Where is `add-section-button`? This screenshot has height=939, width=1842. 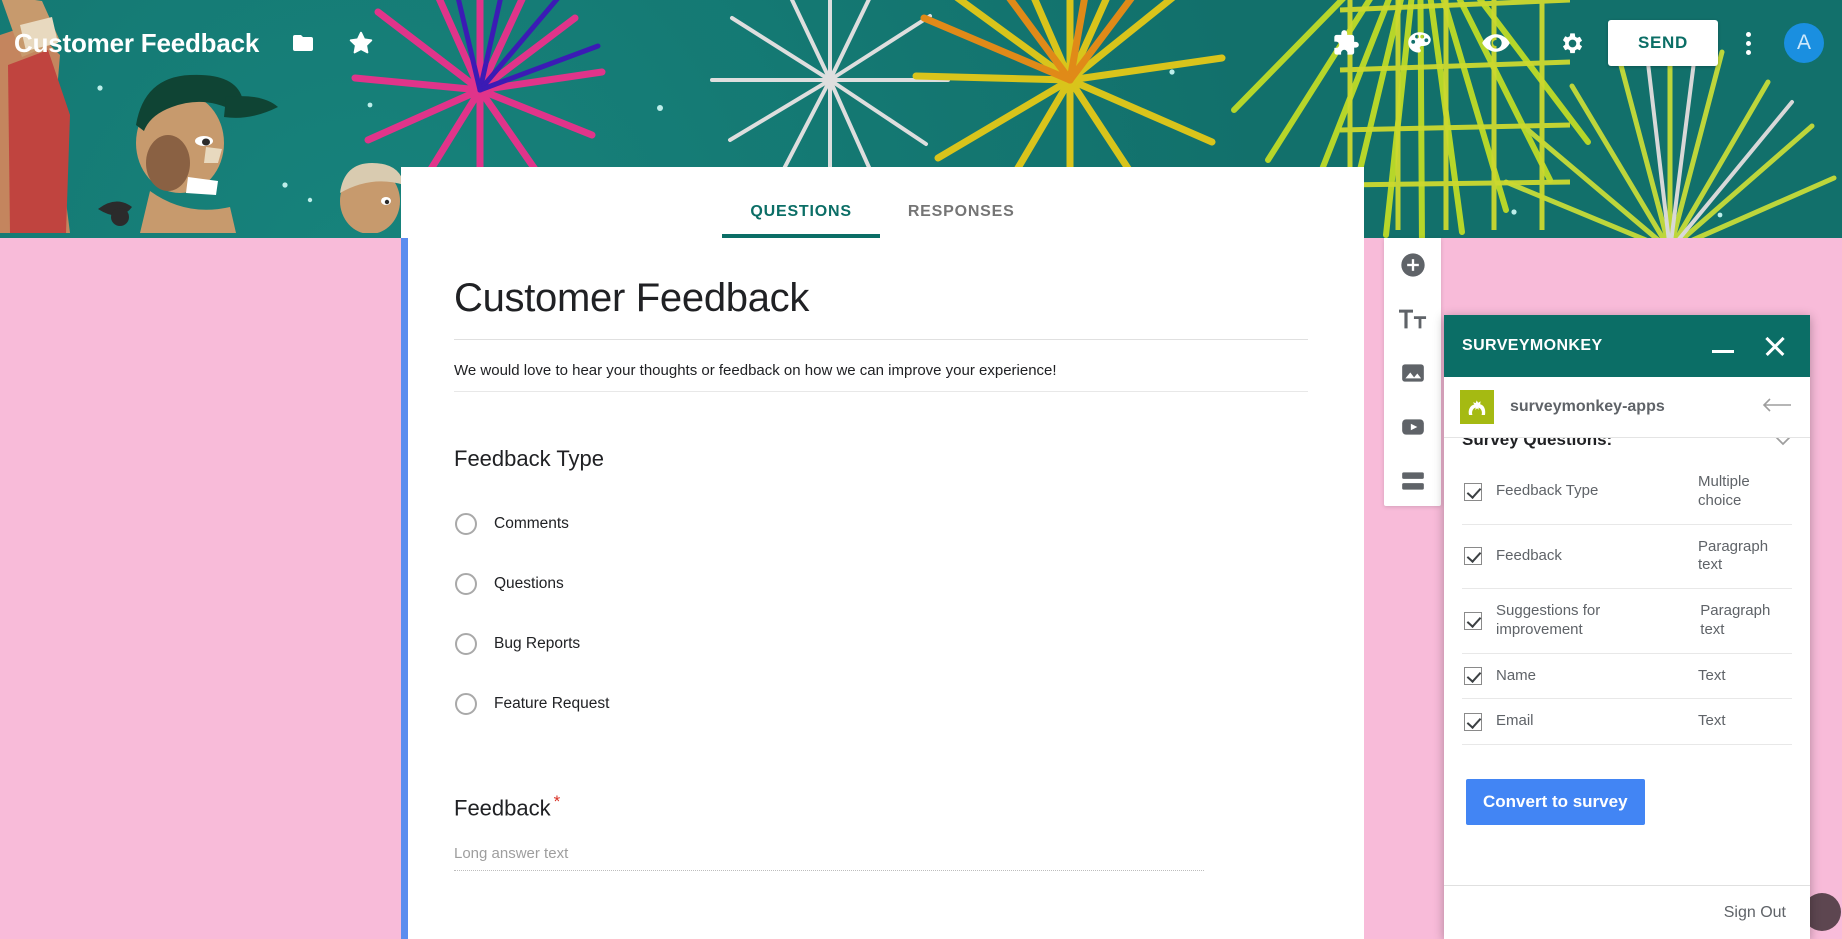 add-section-button is located at coordinates (1413, 481).